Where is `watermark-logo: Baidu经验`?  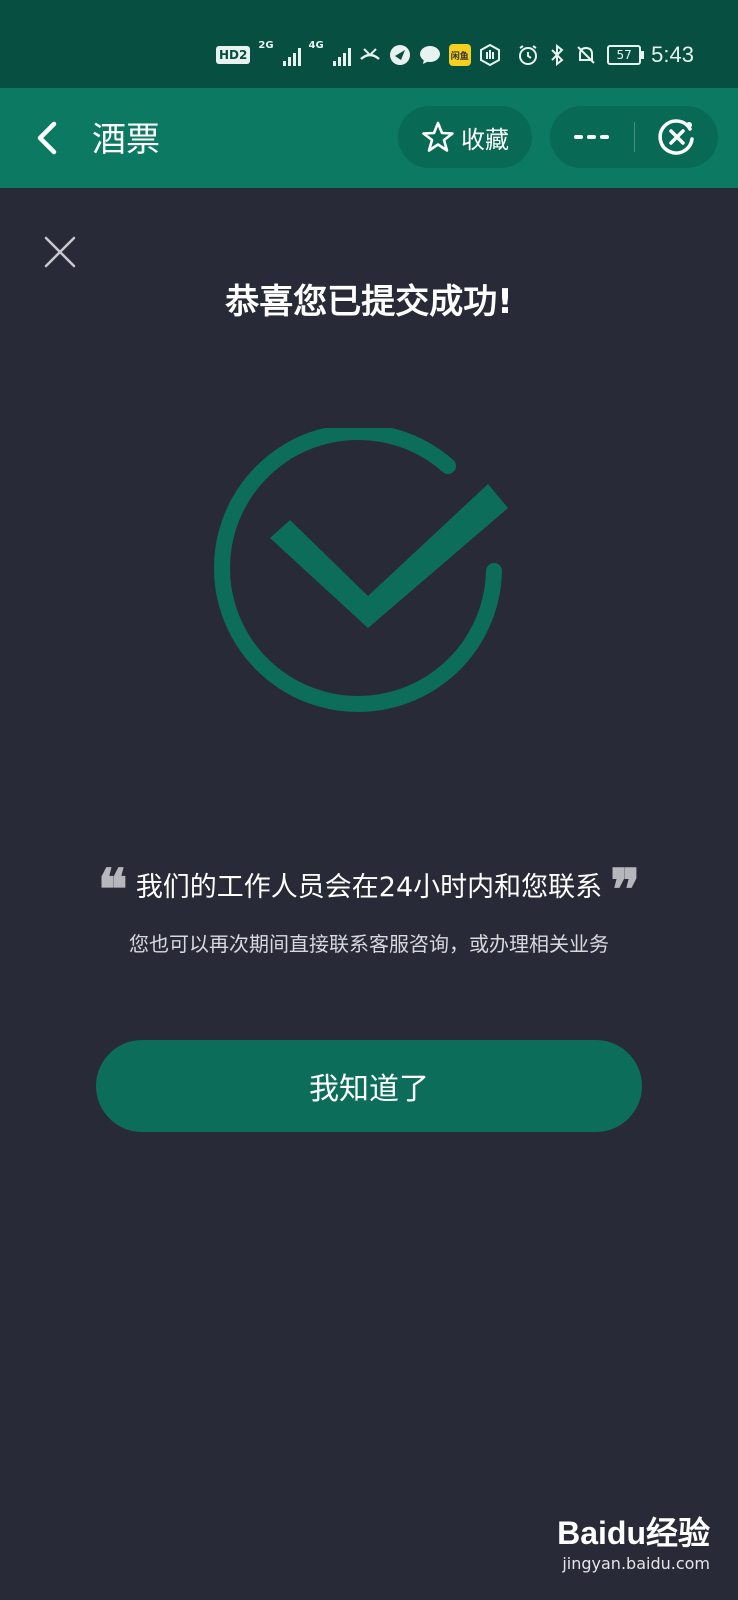 watermark-logo: Baidu经验 is located at coordinates (633, 1533).